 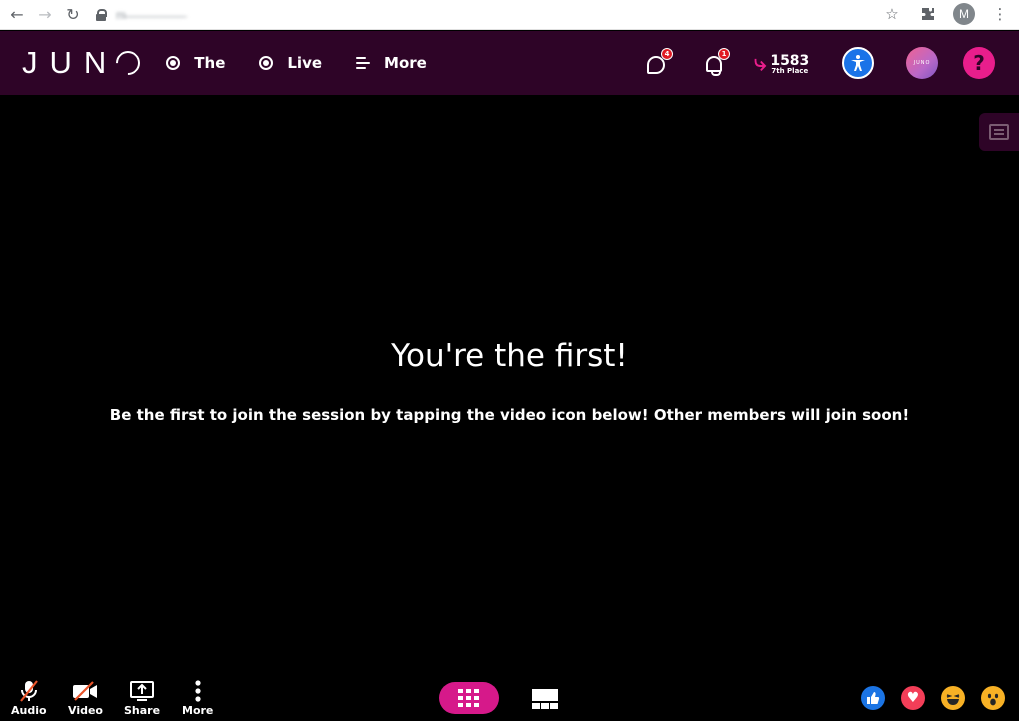 I want to click on share-button: Share, so click(x=142, y=697).